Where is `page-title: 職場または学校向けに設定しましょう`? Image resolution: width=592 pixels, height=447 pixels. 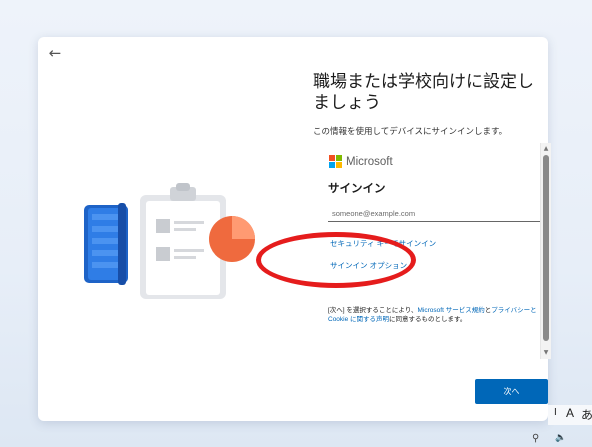 page-title: 職場または学校向けに設定しましょう is located at coordinates (423, 92).